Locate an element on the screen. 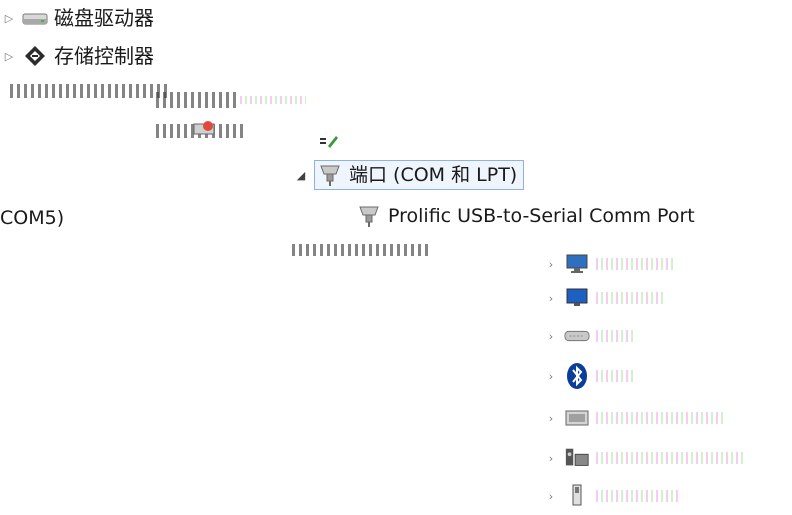 The width and height of the screenshot is (792, 515). tree-item-display: › is located at coordinates (605, 298).